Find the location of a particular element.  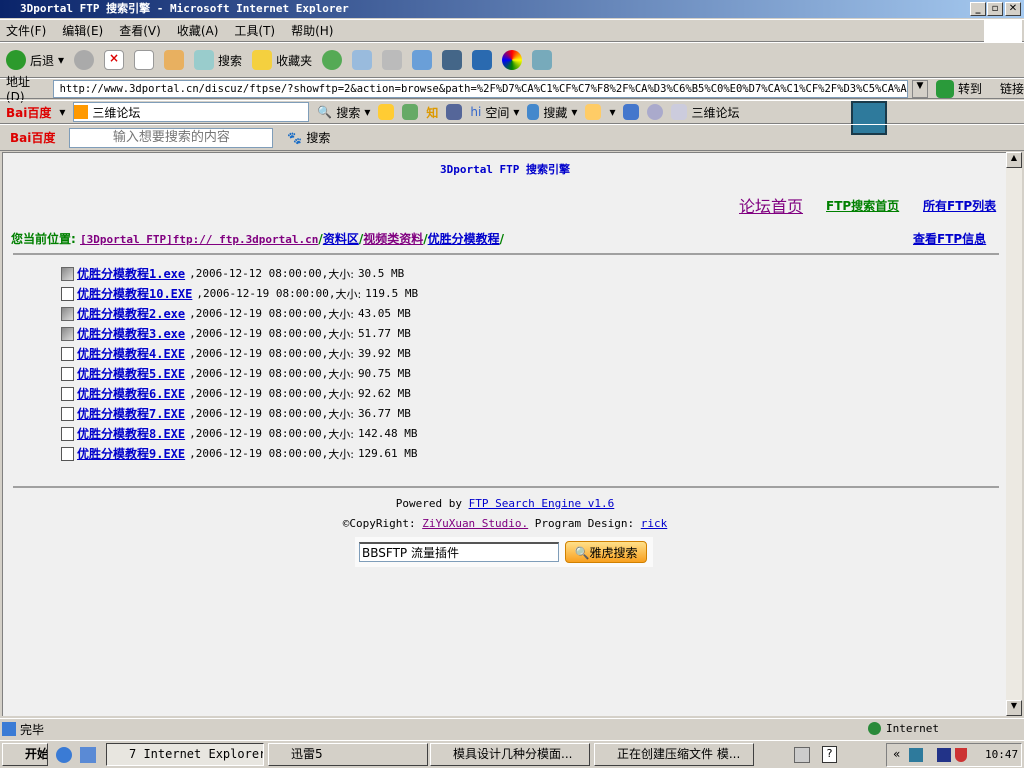

close-button: ✕ is located at coordinates (1013, 9).